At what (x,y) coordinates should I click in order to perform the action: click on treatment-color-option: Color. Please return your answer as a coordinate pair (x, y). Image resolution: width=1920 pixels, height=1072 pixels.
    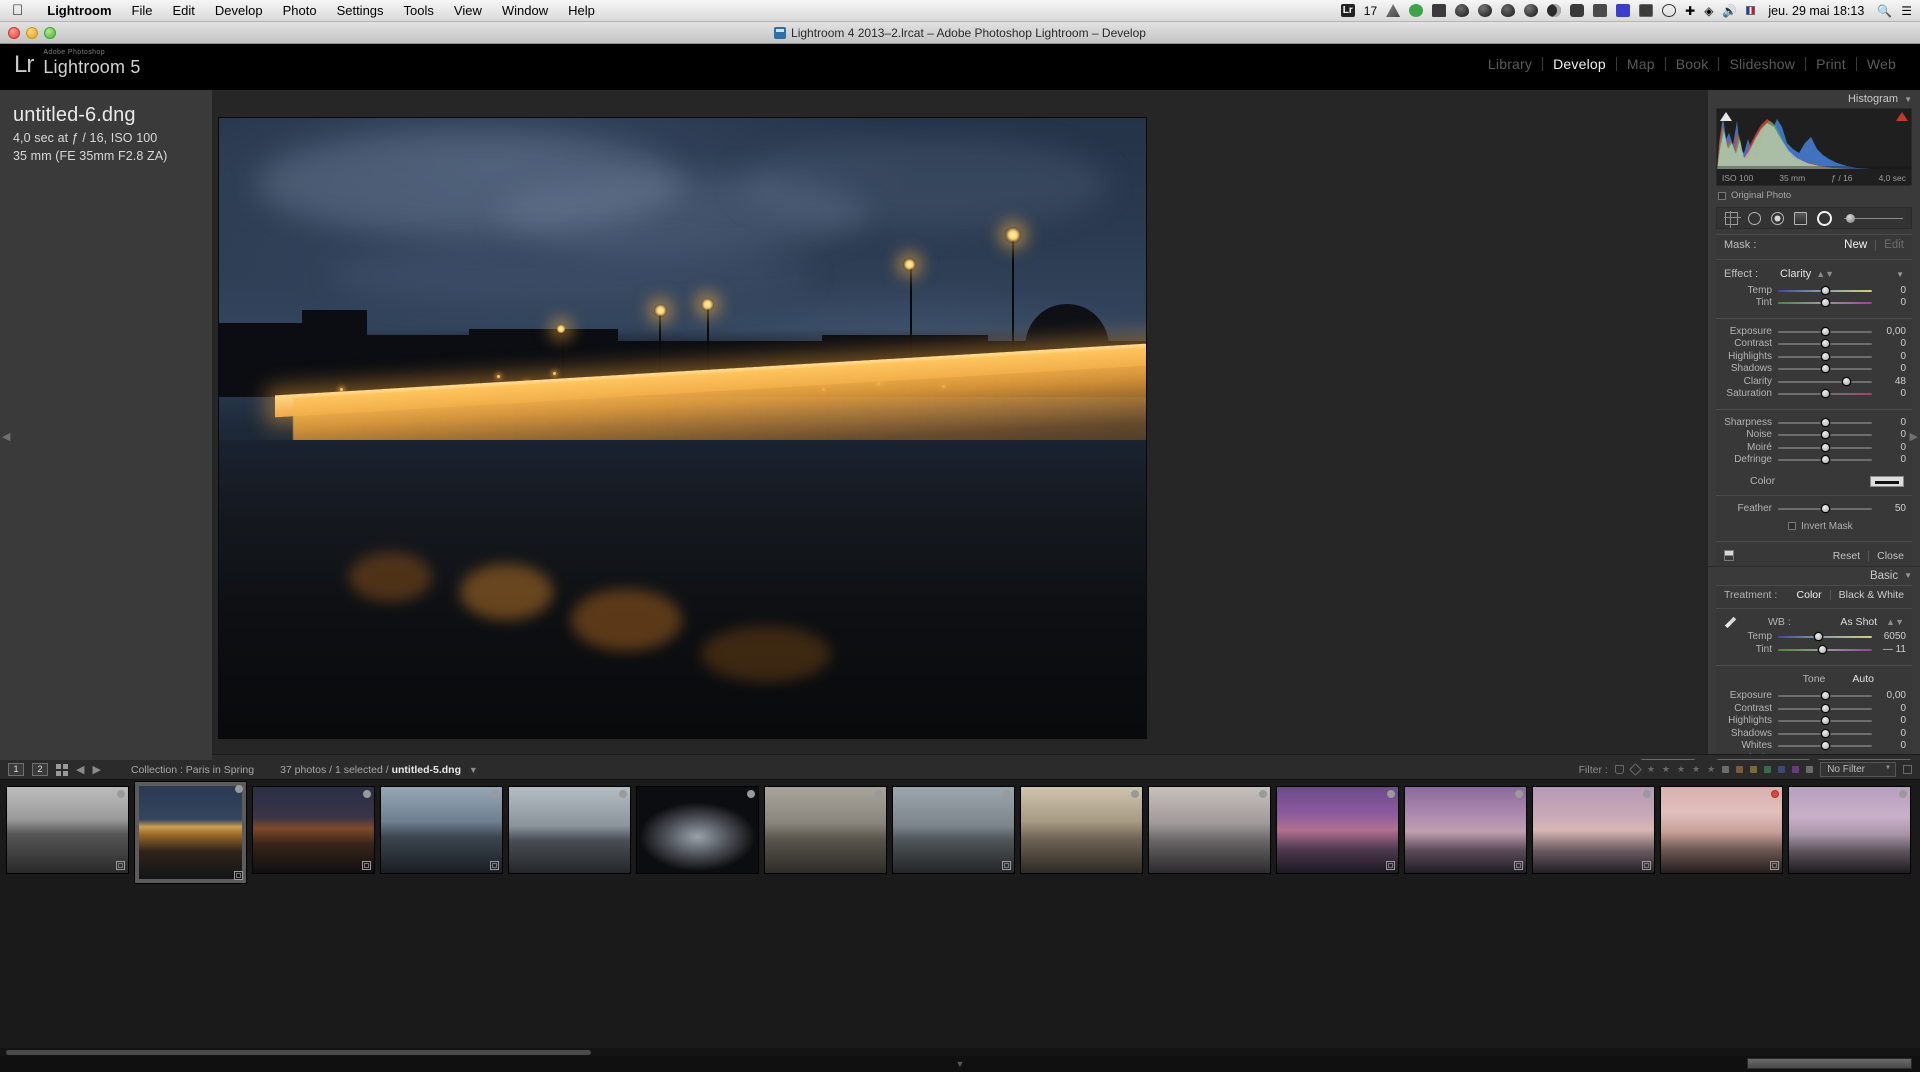
    Looking at the image, I should click on (1809, 595).